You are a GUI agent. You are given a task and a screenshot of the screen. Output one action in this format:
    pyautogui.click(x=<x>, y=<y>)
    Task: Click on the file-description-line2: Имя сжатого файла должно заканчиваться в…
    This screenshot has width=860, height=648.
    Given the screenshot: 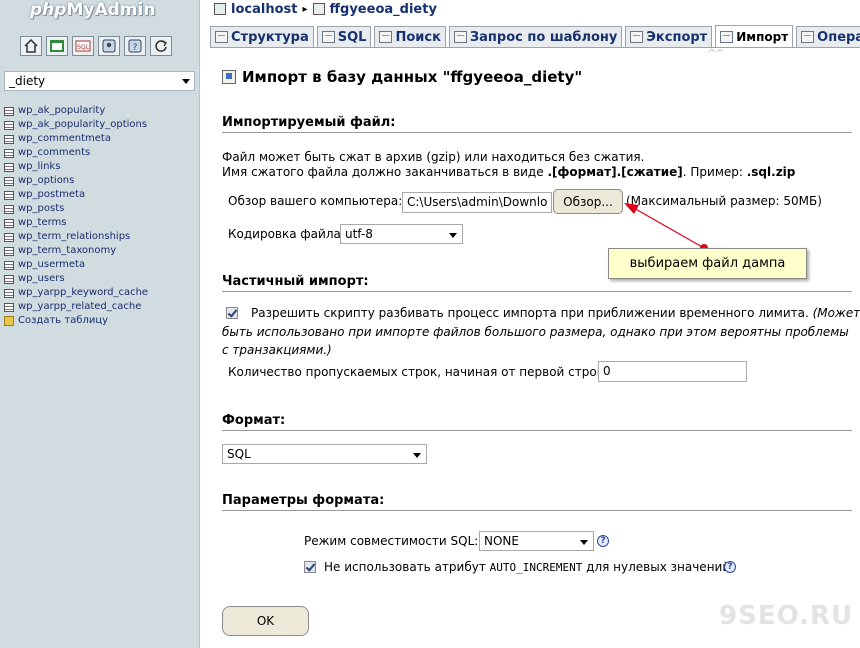 What is the action you would take?
    pyautogui.click(x=509, y=172)
    